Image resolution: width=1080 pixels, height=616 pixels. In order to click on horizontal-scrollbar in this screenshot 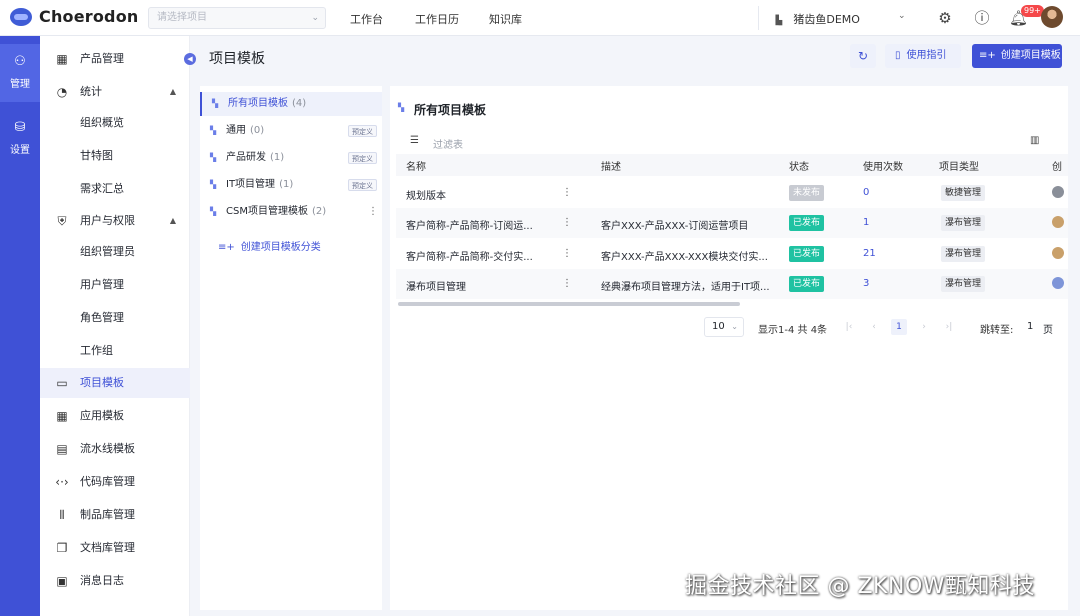, I will do `click(569, 304)`.